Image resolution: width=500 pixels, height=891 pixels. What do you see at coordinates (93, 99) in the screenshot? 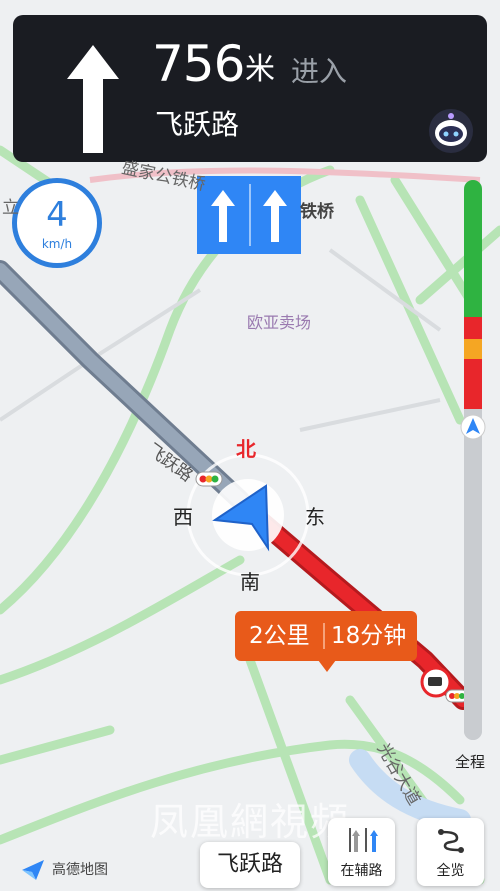
I see `straight-arrow-icon` at bounding box center [93, 99].